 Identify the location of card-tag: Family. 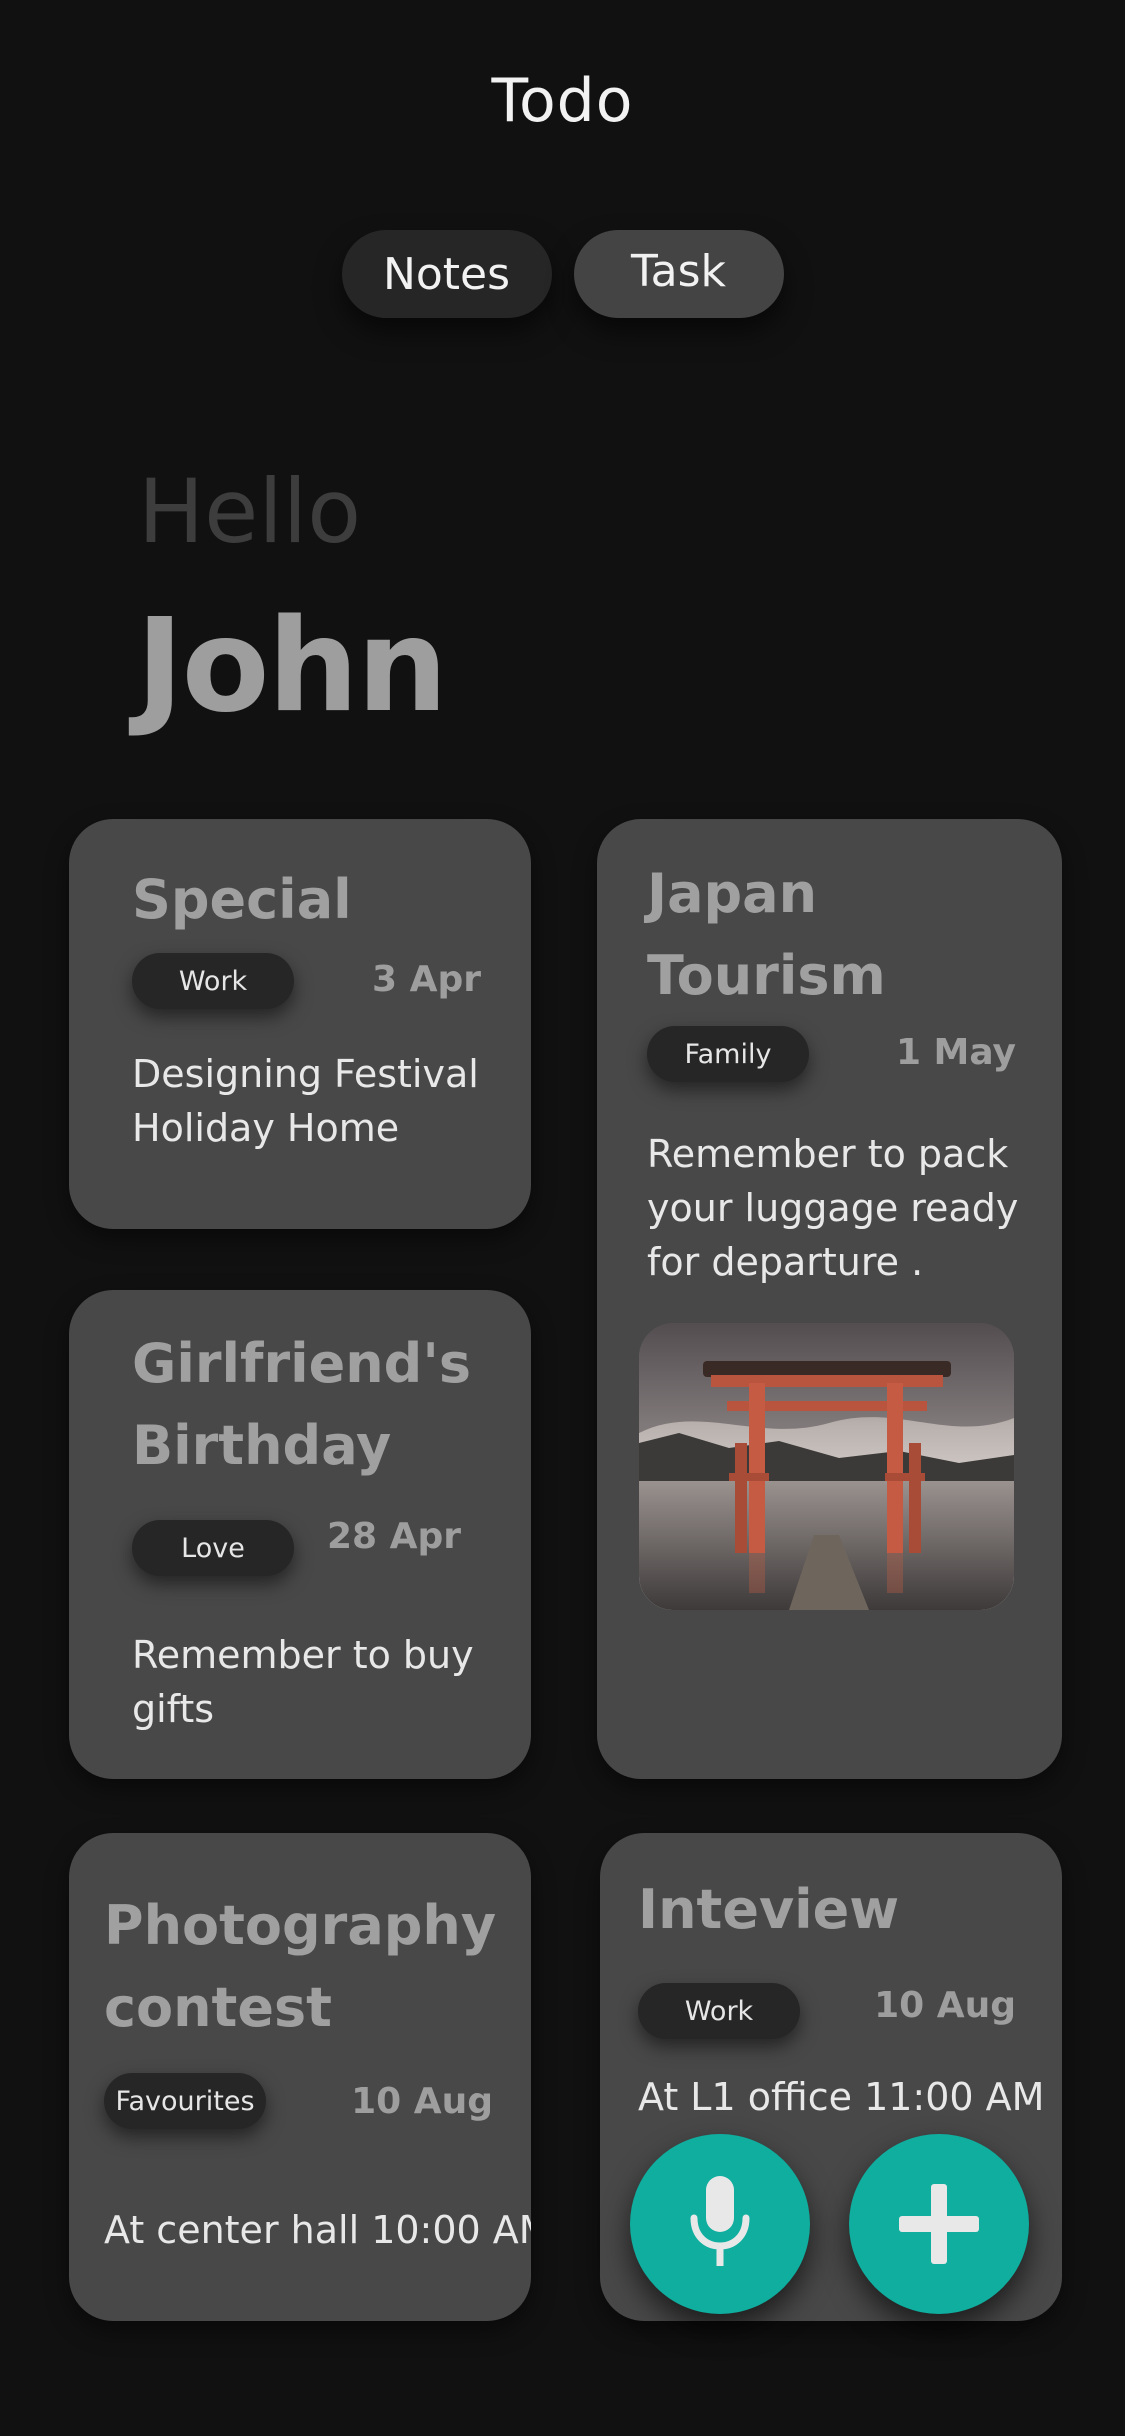
(728, 1054).